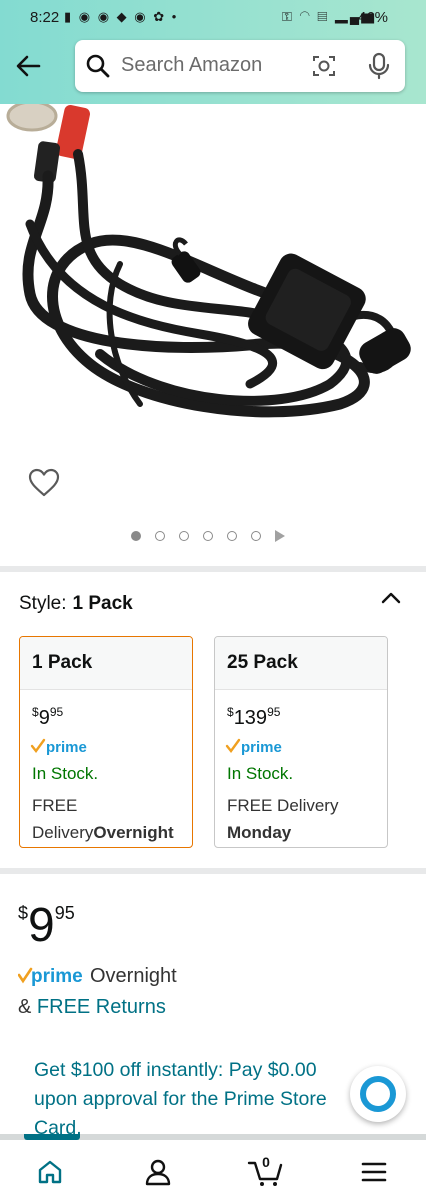 The width and height of the screenshot is (426, 1200). I want to click on heart-icon, so click(44, 483).